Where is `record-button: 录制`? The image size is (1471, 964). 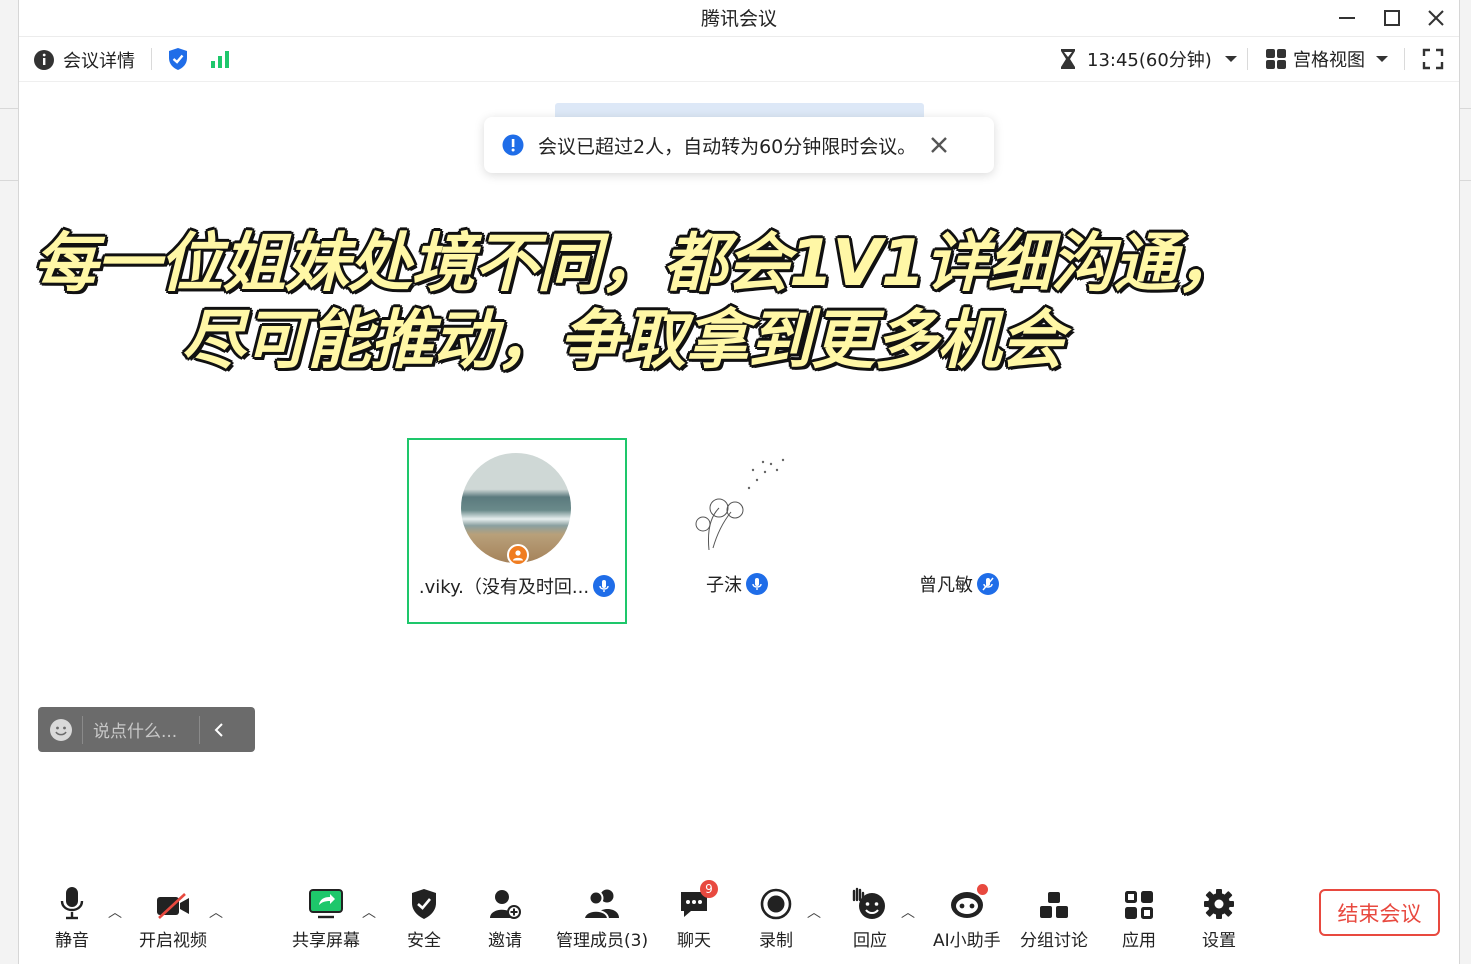 record-button: 录制 is located at coordinates (776, 915).